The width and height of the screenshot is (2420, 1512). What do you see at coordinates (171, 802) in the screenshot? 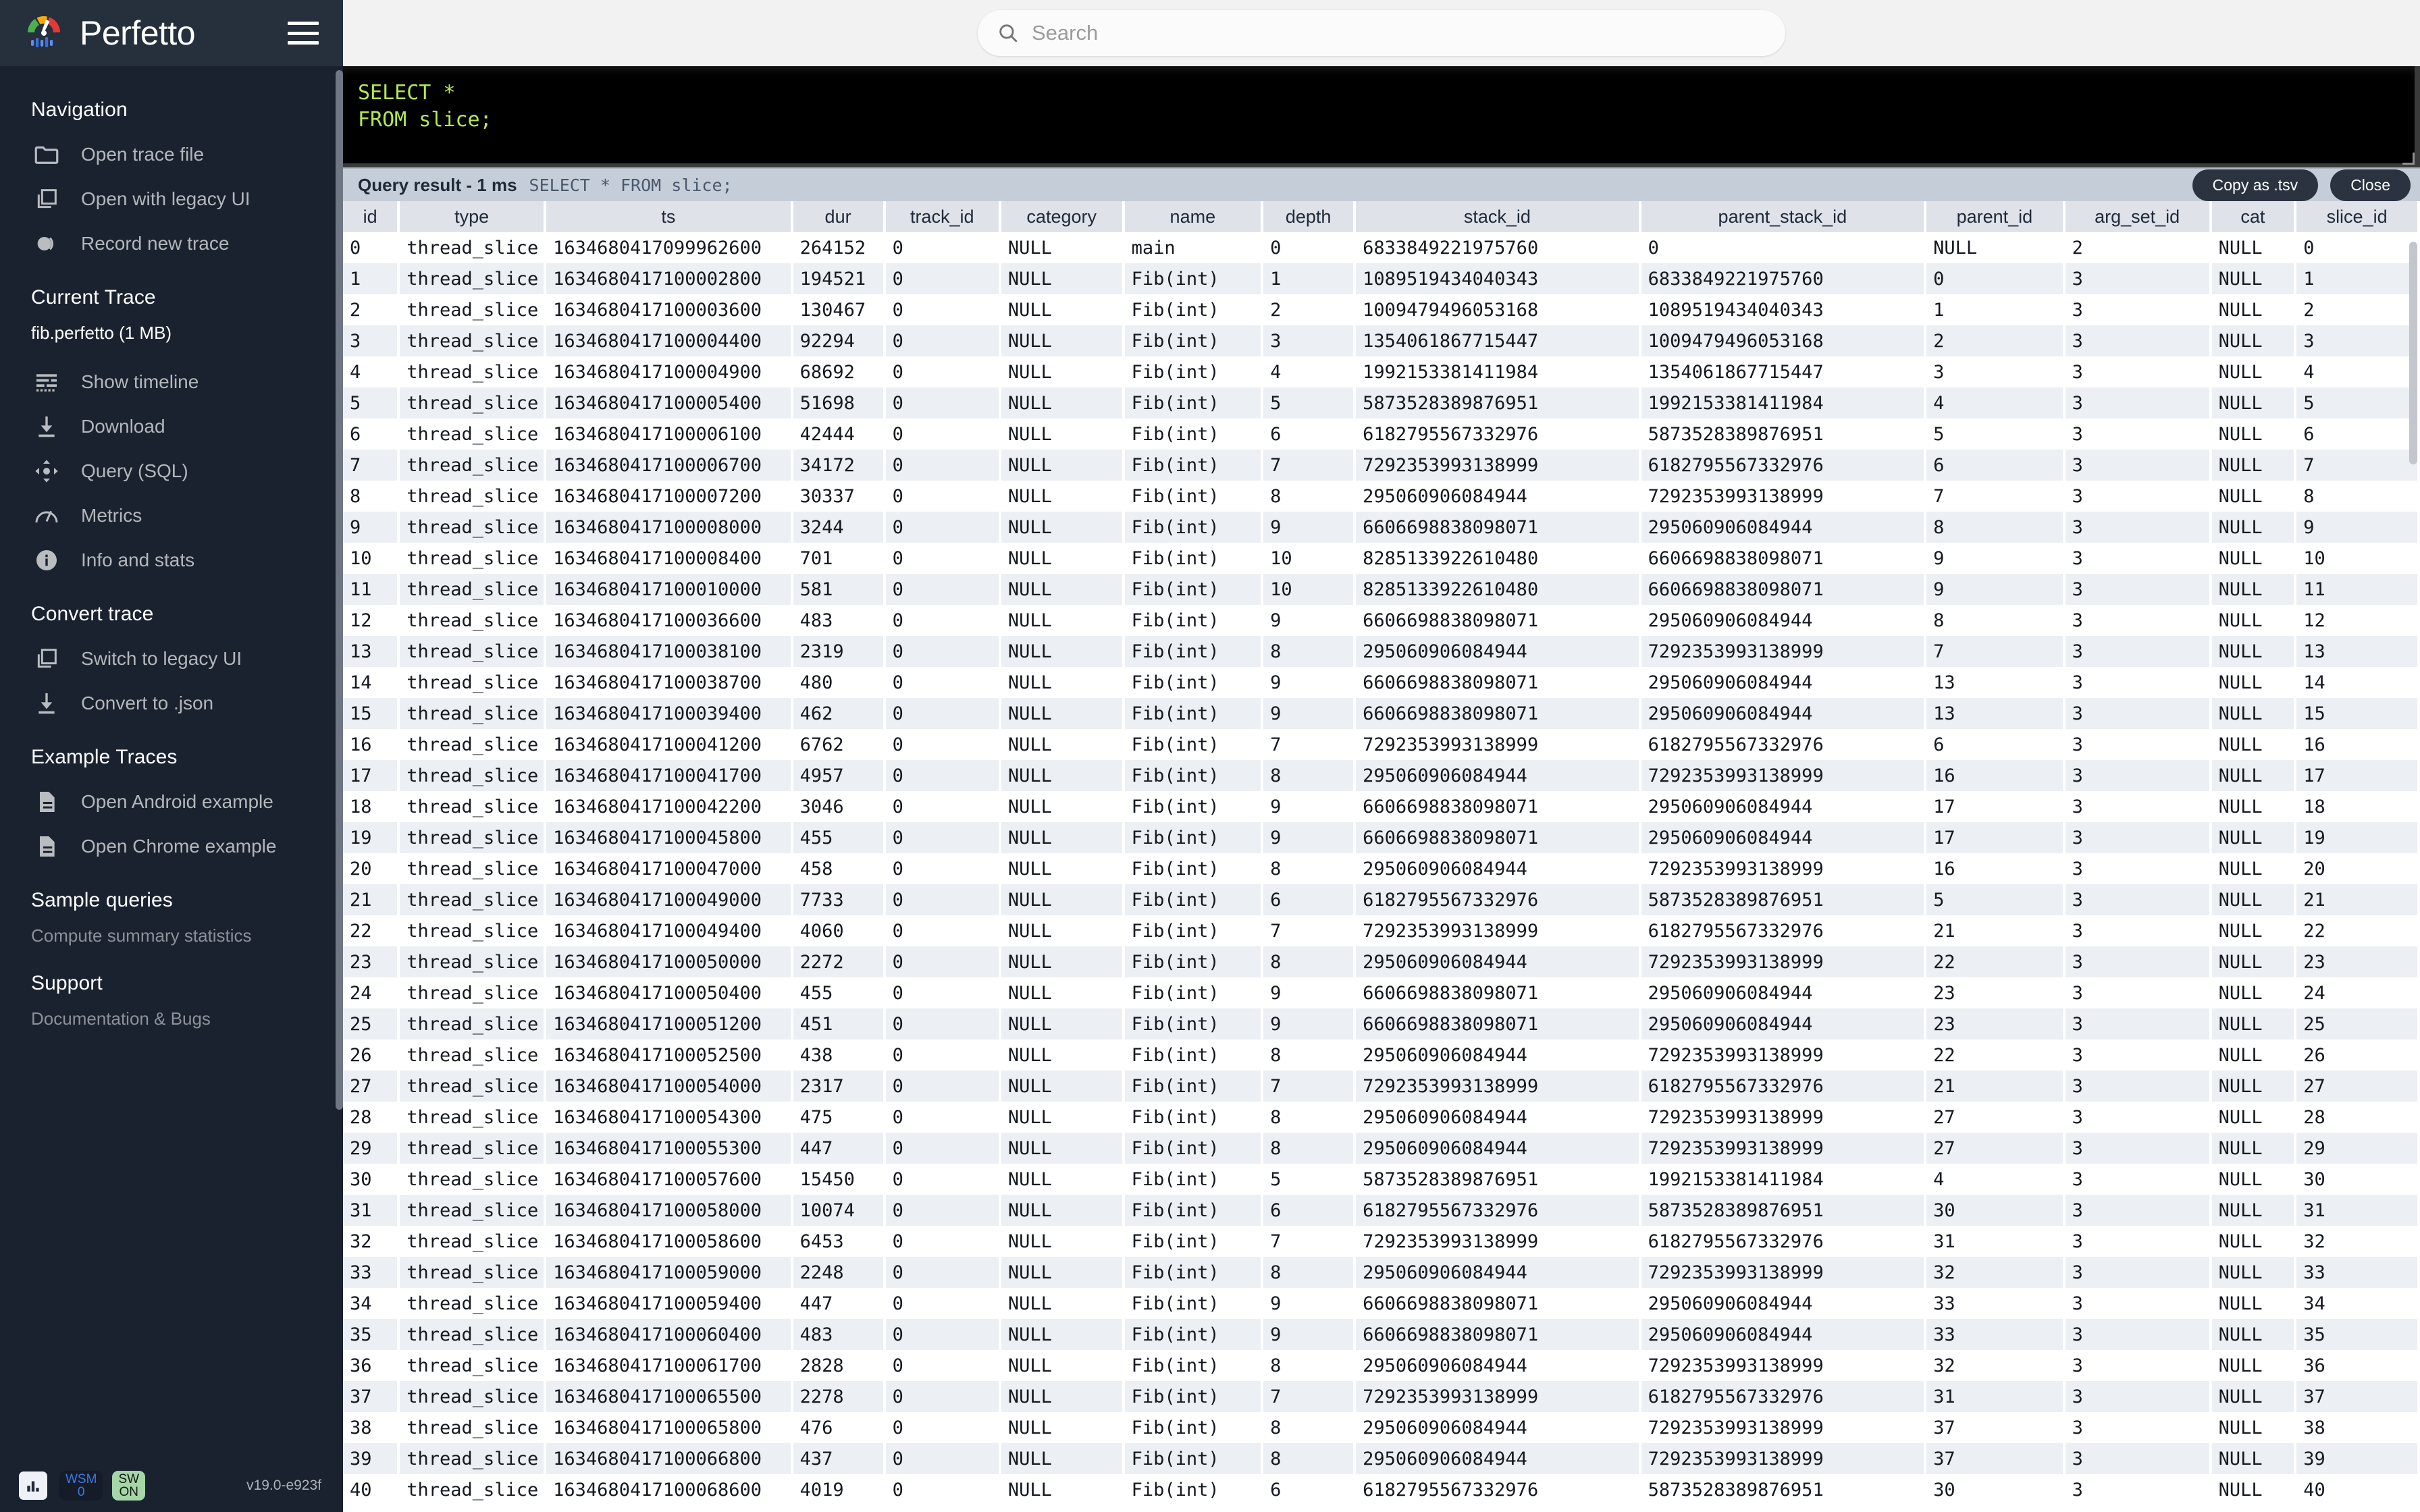
I see `sidebar-item-open-android-example: Open Android example` at bounding box center [171, 802].